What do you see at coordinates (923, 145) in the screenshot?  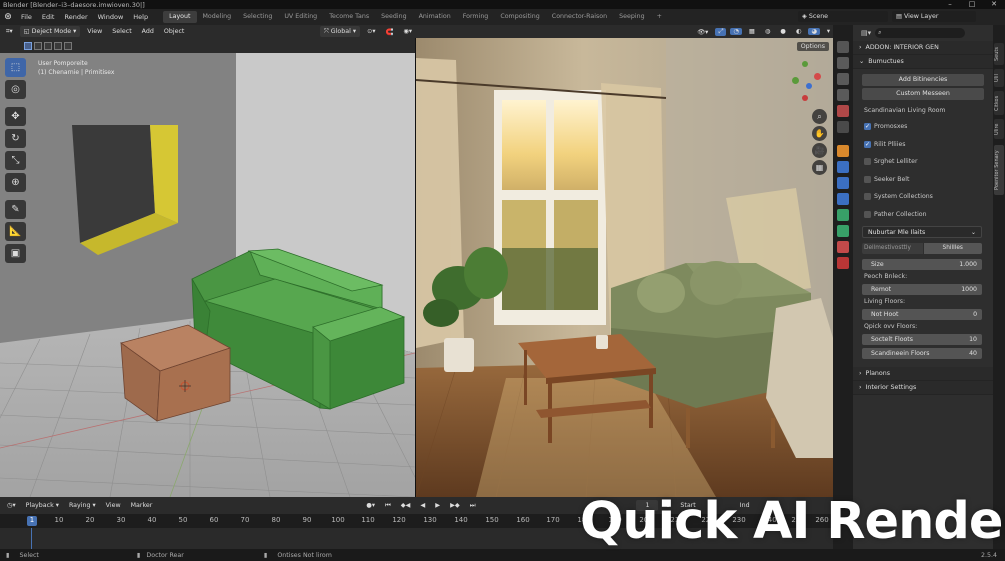 I see `checkbox-row-1: ✓ Rilit Plliies` at bounding box center [923, 145].